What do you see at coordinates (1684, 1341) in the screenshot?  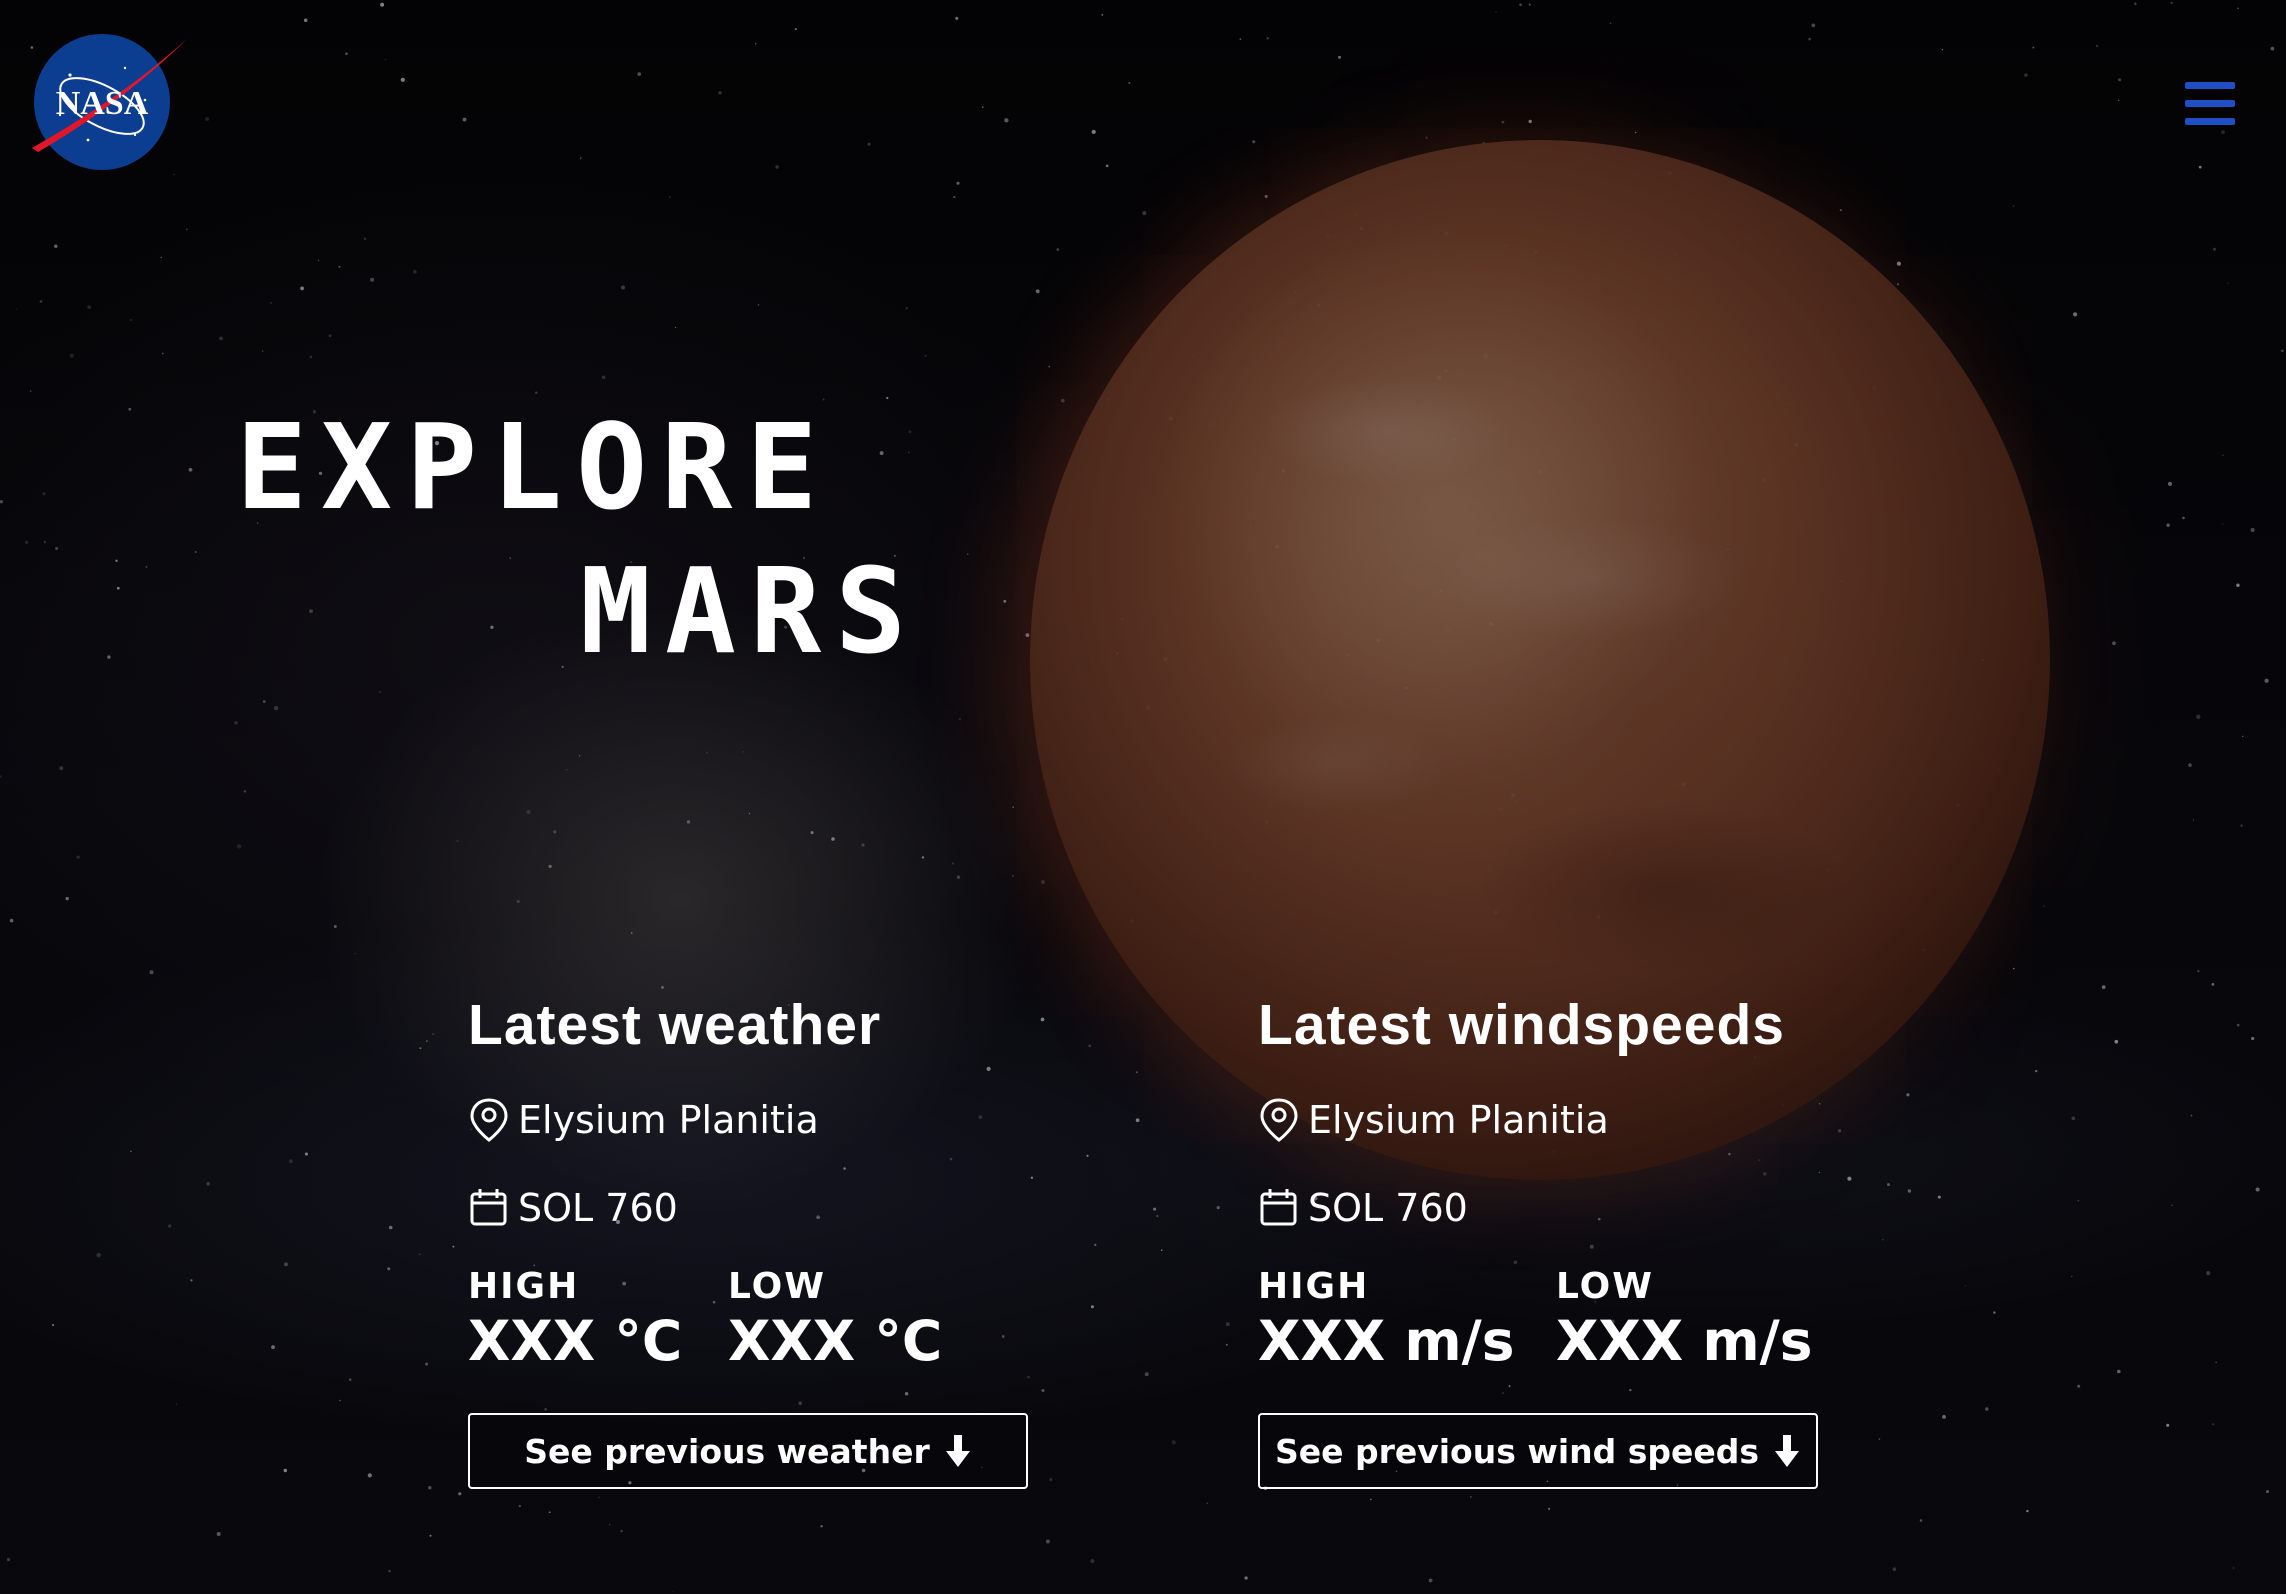 I see `wind-low-value: XXX m/s` at bounding box center [1684, 1341].